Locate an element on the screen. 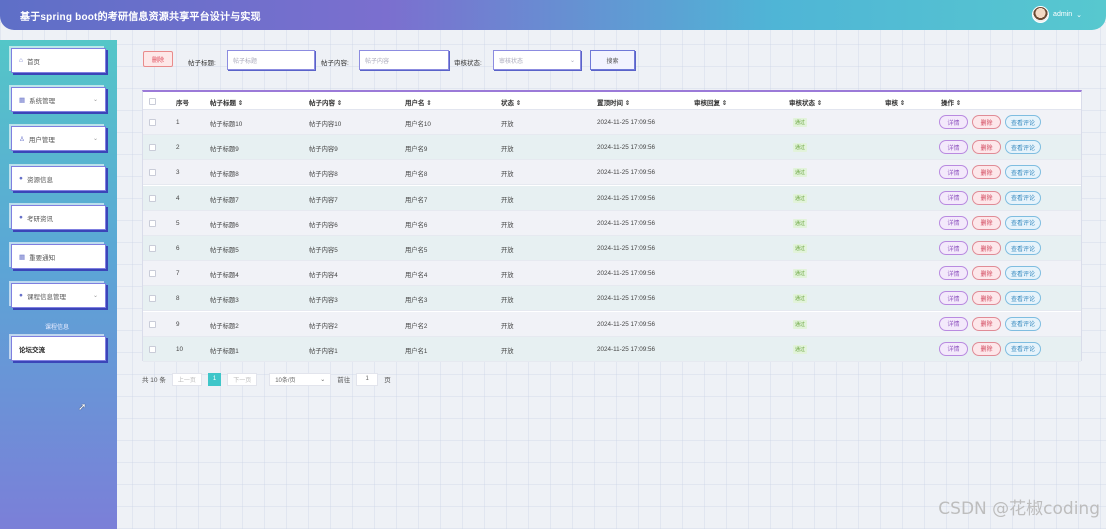 The height and width of the screenshot is (529, 1106). header-title: 帖子标题 ⇕ is located at coordinates (226, 102).